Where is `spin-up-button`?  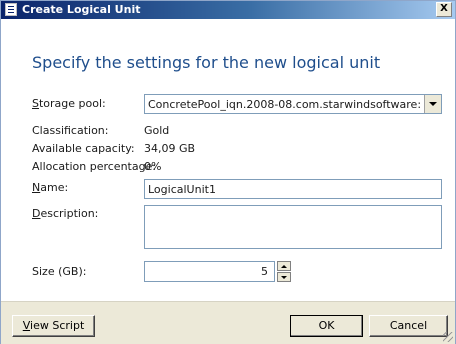
spin-up-button is located at coordinates (284, 266).